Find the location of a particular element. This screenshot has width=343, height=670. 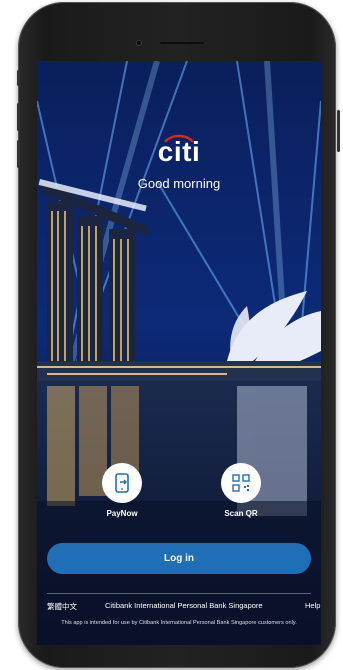

paynow-icon is located at coordinates (122, 483).